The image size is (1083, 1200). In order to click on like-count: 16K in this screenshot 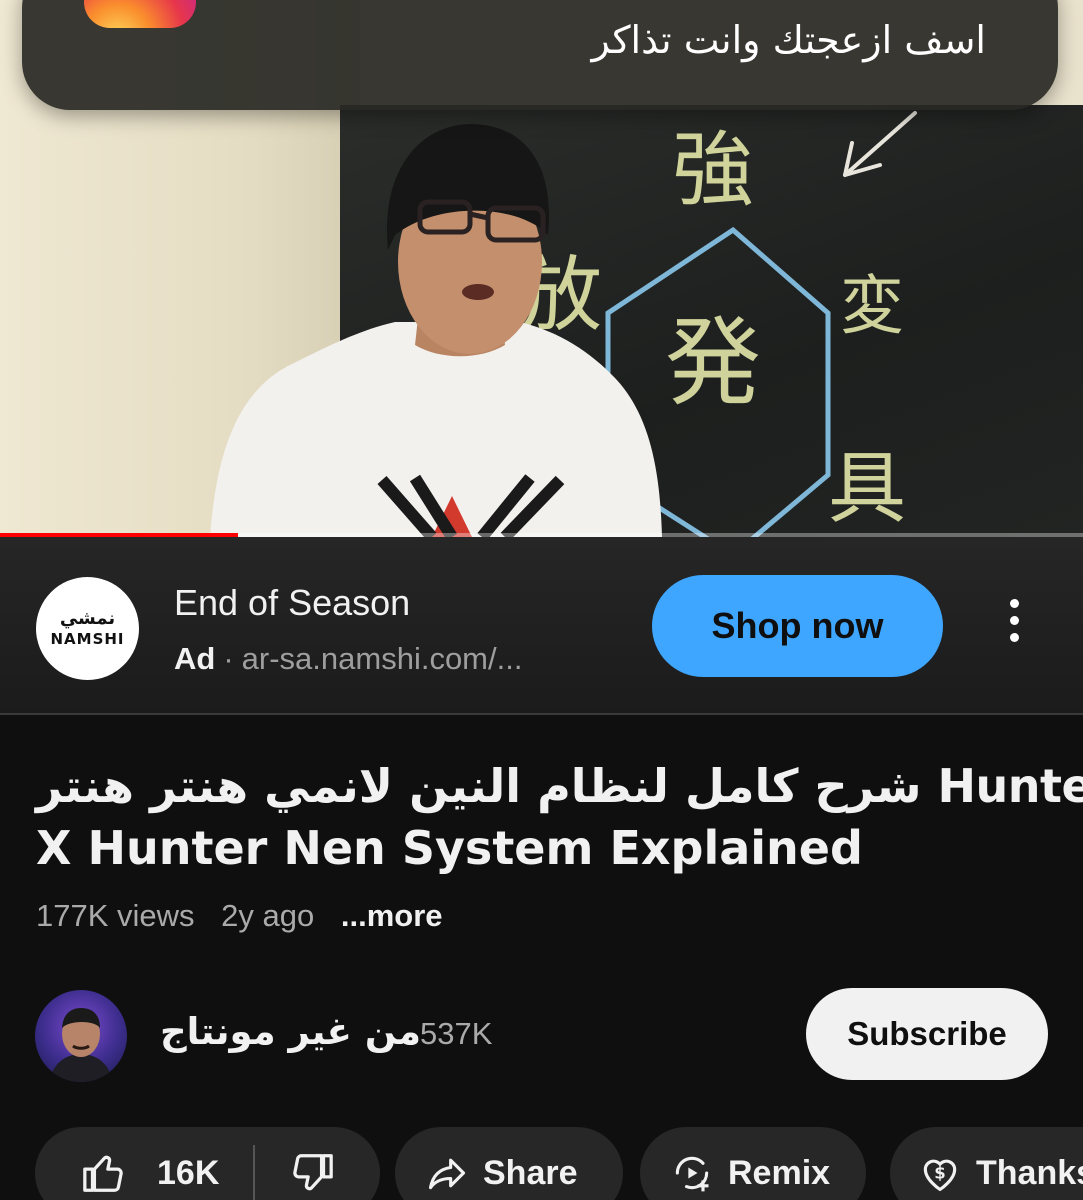, I will do `click(188, 1173)`.